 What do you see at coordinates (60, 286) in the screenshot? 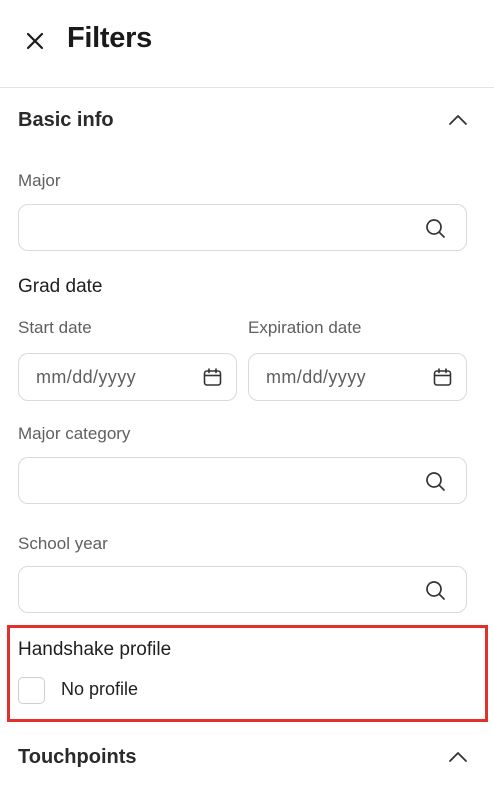
I see `grad-date-label: Grad date` at bounding box center [60, 286].